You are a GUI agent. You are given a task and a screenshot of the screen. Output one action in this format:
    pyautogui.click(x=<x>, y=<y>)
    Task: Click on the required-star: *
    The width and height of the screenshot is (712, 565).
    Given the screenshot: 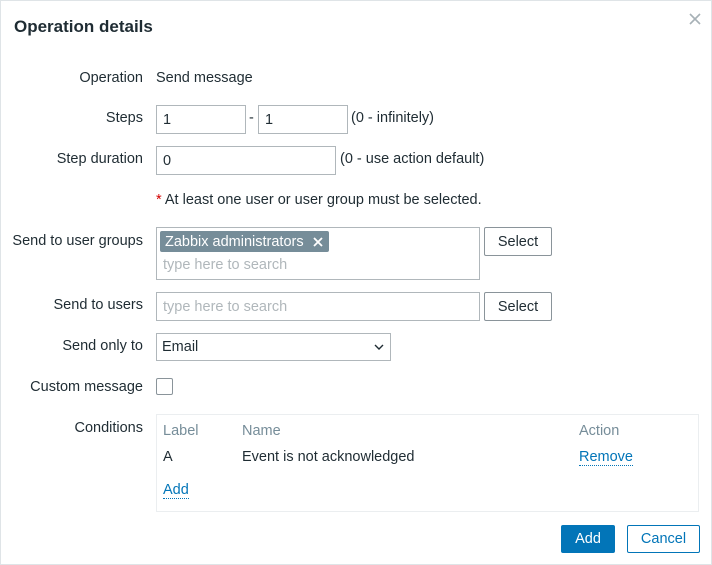 What is the action you would take?
    pyautogui.click(x=159, y=200)
    